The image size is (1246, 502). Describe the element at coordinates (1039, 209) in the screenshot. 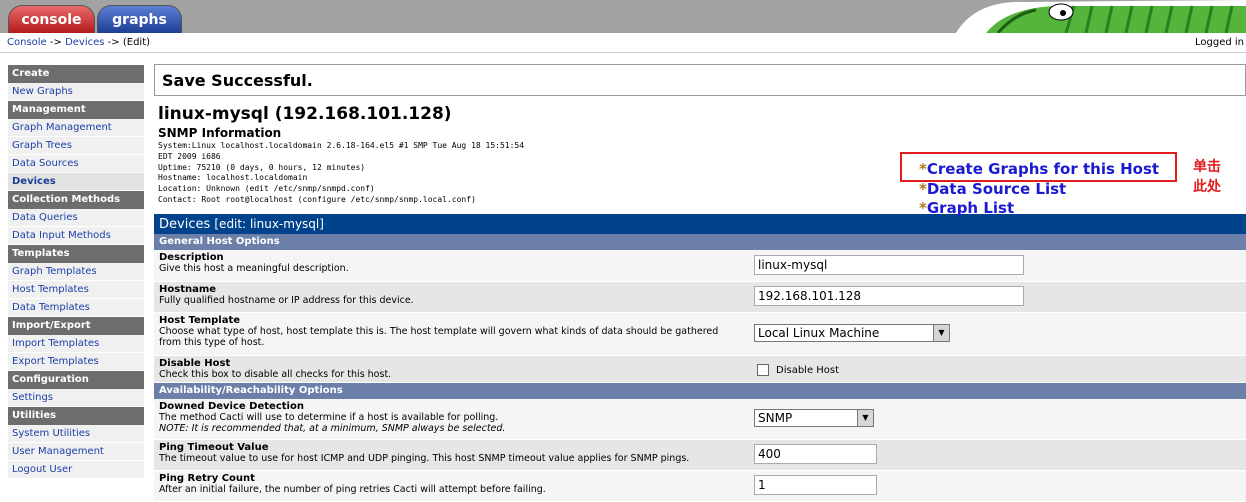

I see `graph-list-link: *Graph List` at that location.